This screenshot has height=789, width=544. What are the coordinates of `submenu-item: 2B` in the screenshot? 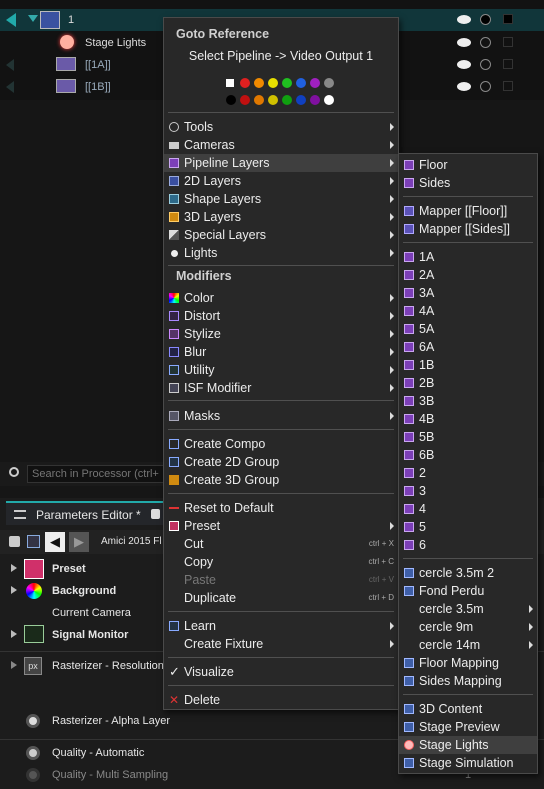 It's located at (468, 383).